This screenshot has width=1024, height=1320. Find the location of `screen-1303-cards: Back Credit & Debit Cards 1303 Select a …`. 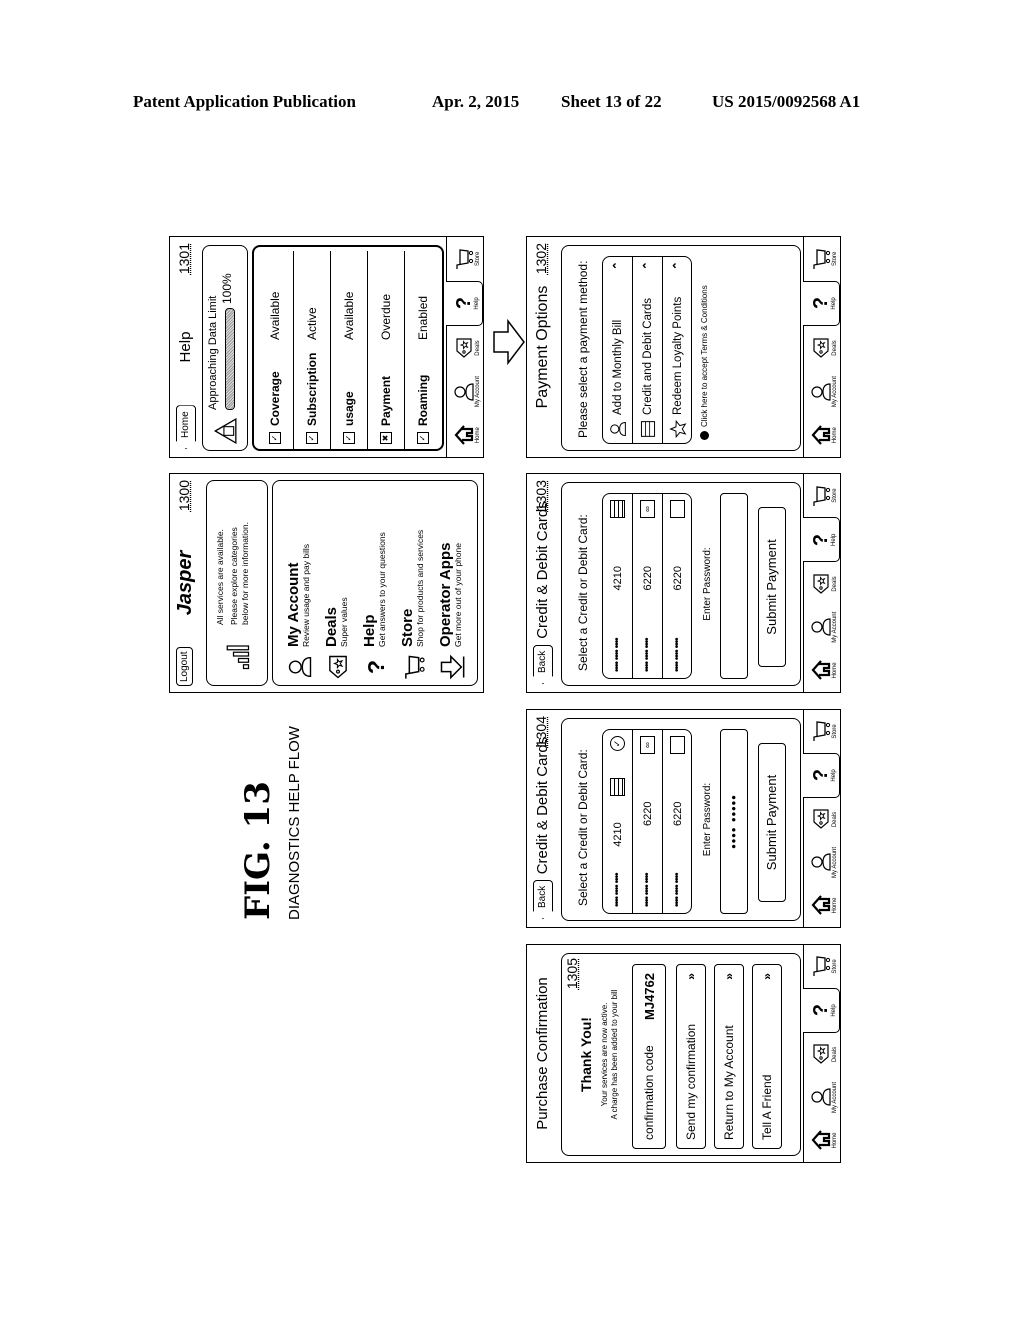

screen-1303-cards: Back Credit & Debit Cards 1303 Select a … is located at coordinates (683, 583).